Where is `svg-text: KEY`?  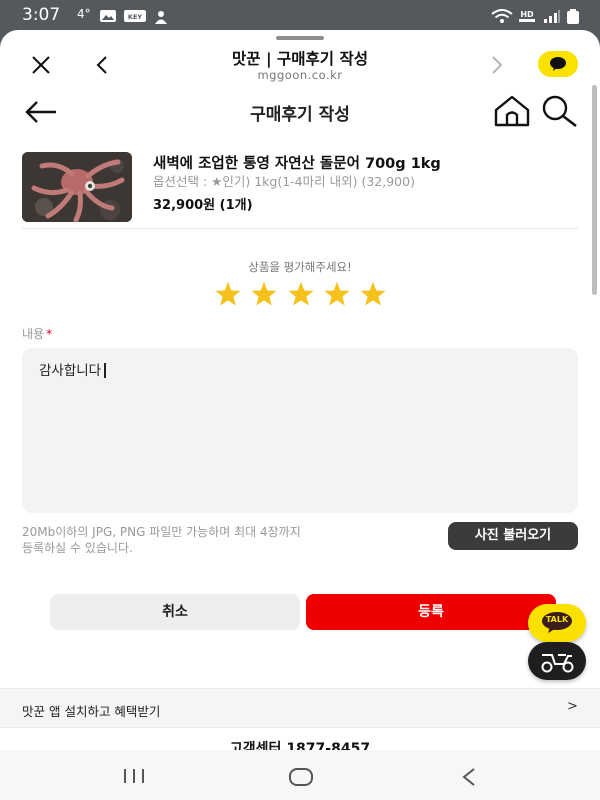
svg-text: KEY is located at coordinates (135, 17).